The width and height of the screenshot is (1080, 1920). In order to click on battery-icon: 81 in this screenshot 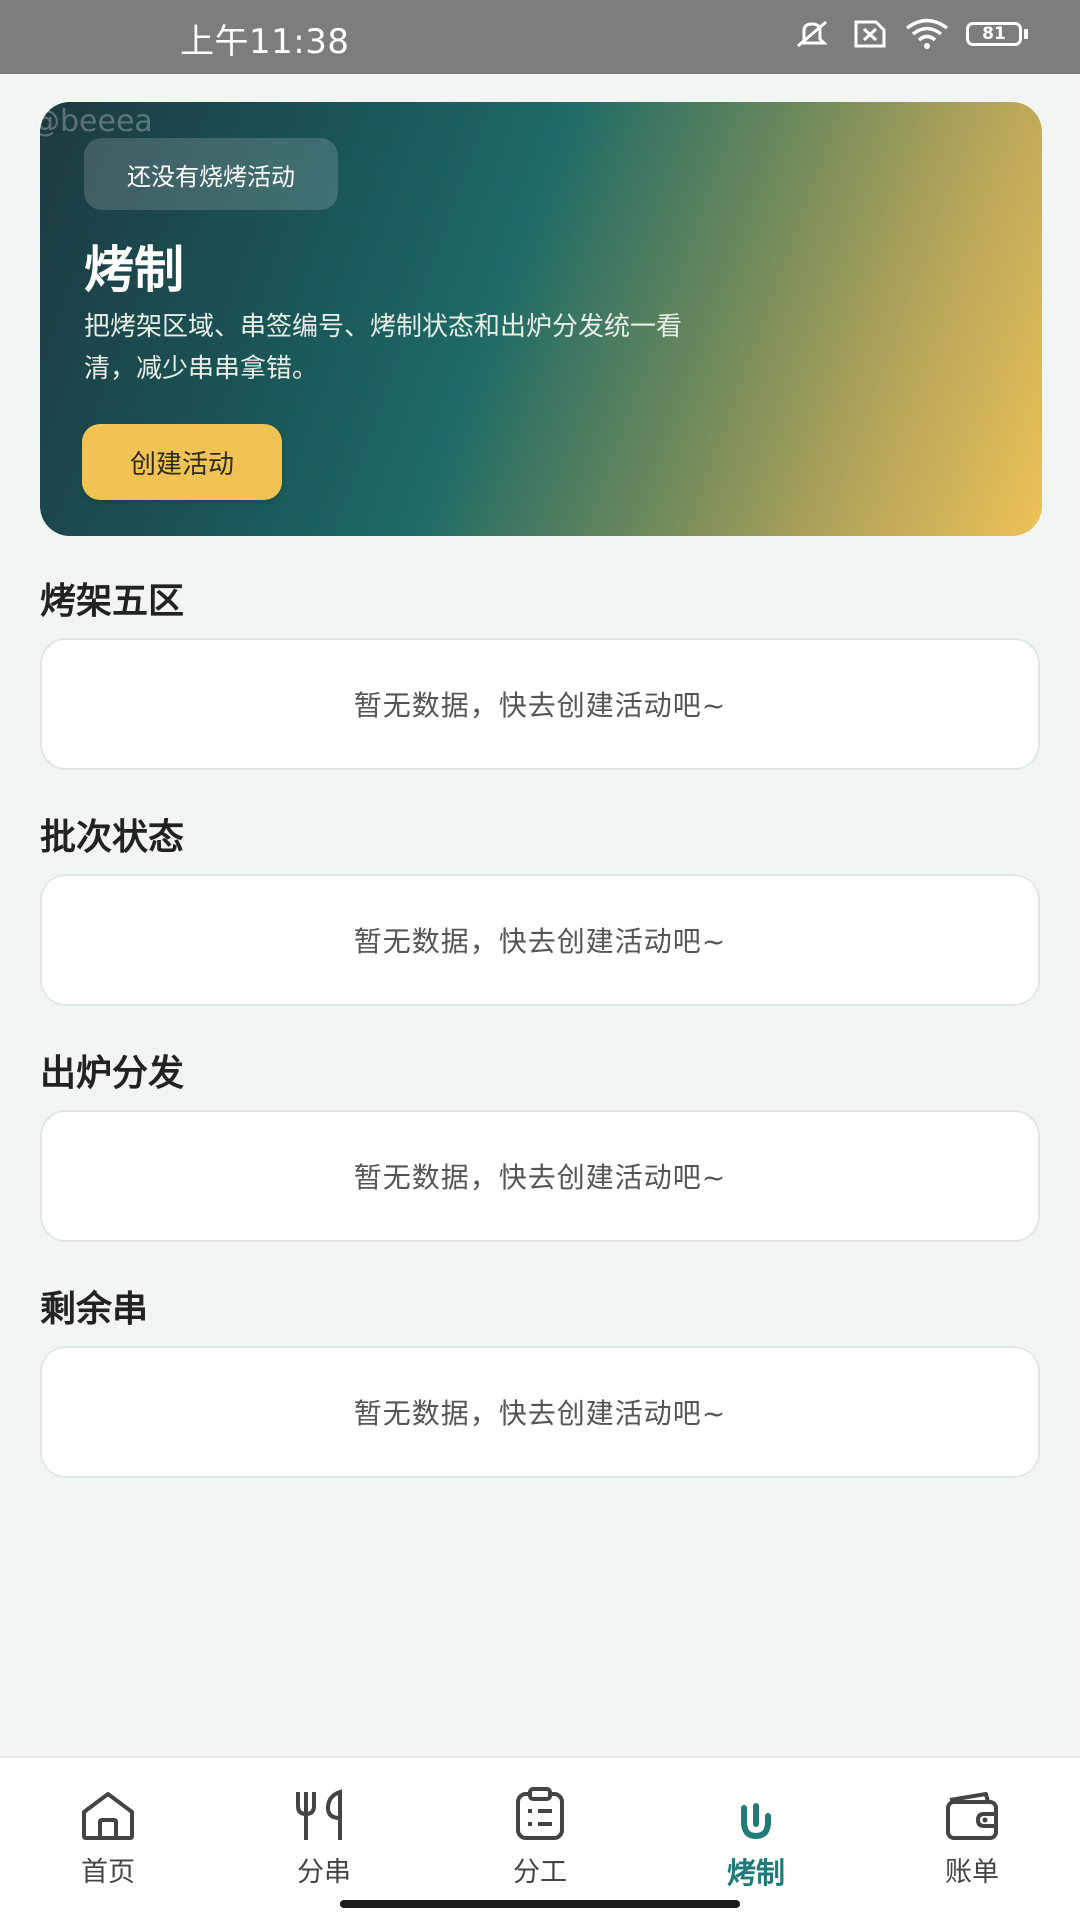, I will do `click(997, 34)`.